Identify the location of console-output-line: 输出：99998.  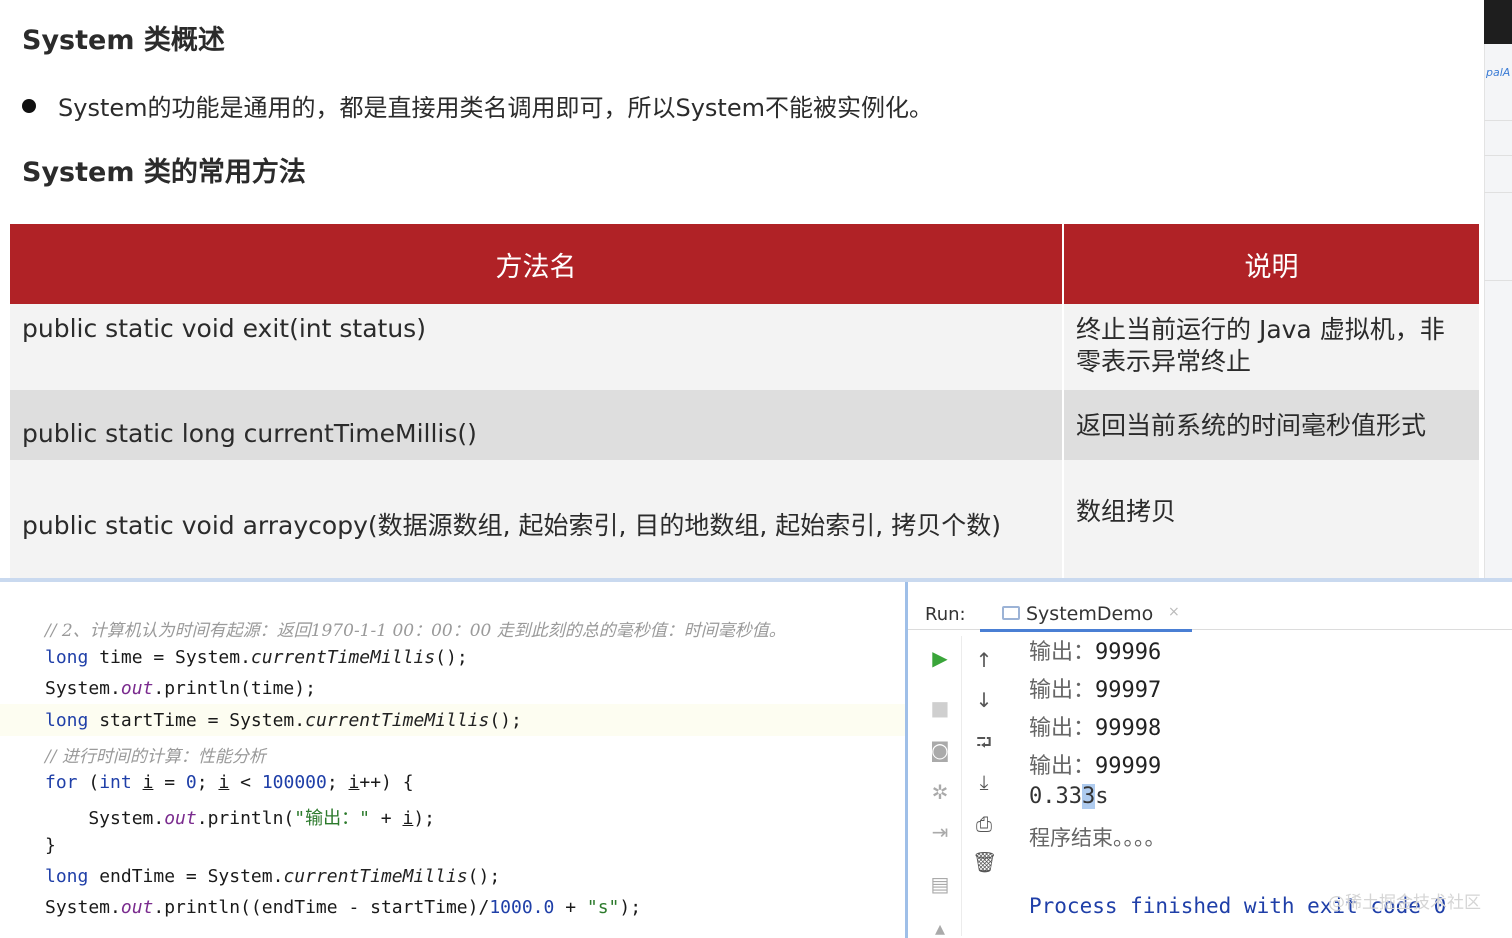
(1095, 726).